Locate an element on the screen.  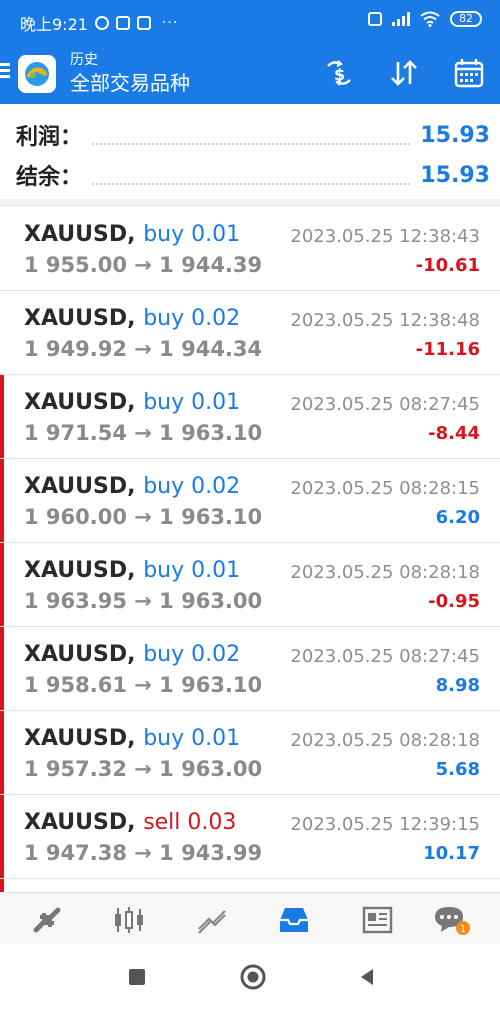
status-time: 晚上9:21 is located at coordinates (54, 24).